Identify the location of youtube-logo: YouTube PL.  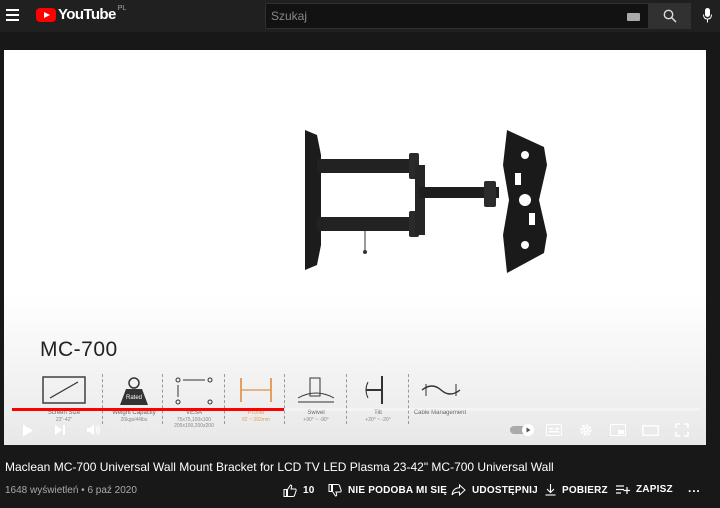
(81, 14).